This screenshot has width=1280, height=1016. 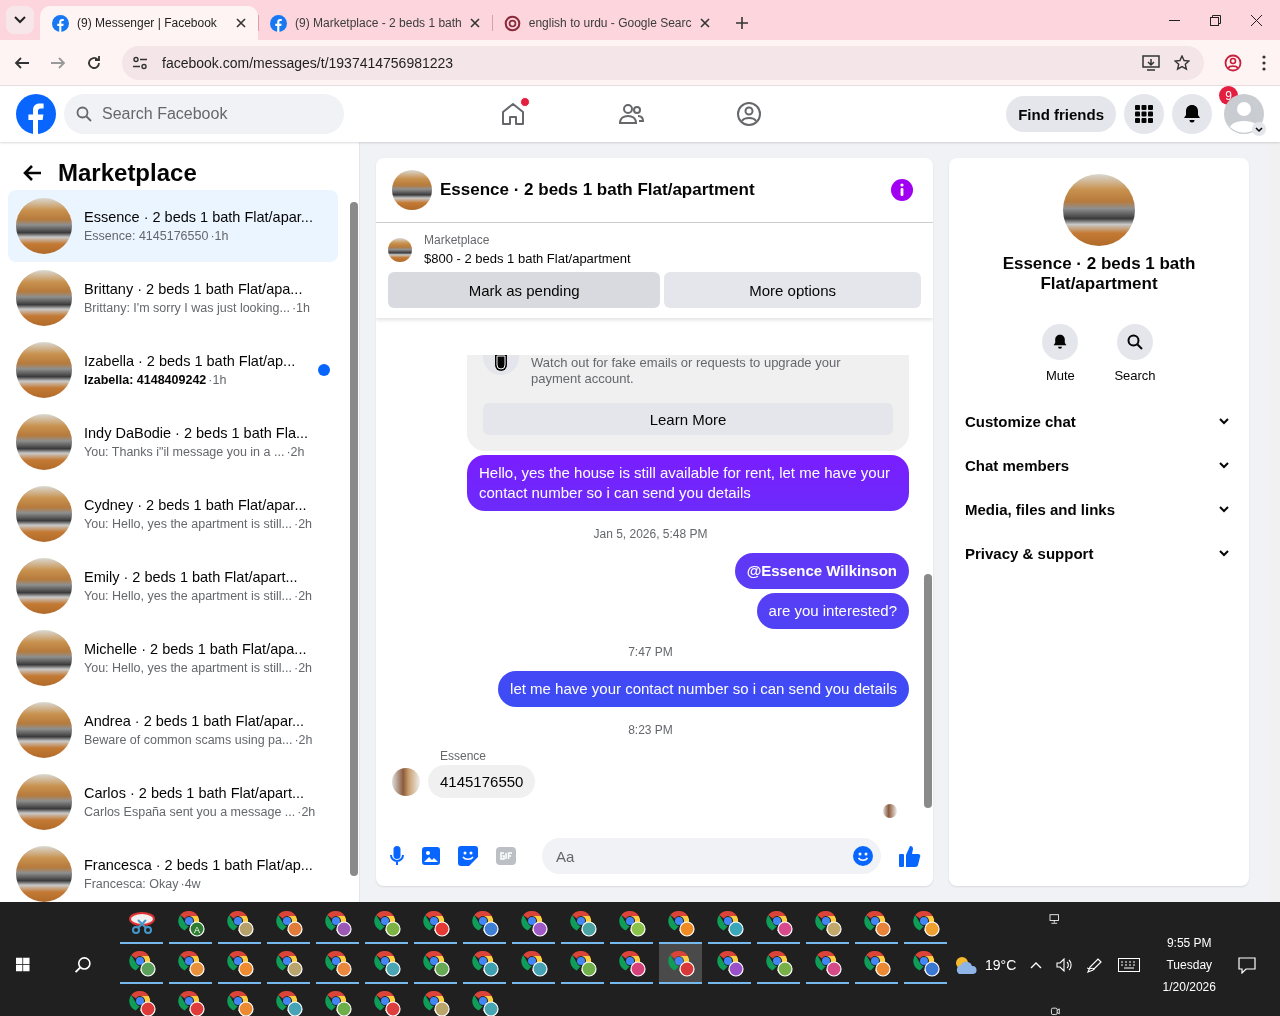 What do you see at coordinates (1247, 965) in the screenshot?
I see `notification-icon` at bounding box center [1247, 965].